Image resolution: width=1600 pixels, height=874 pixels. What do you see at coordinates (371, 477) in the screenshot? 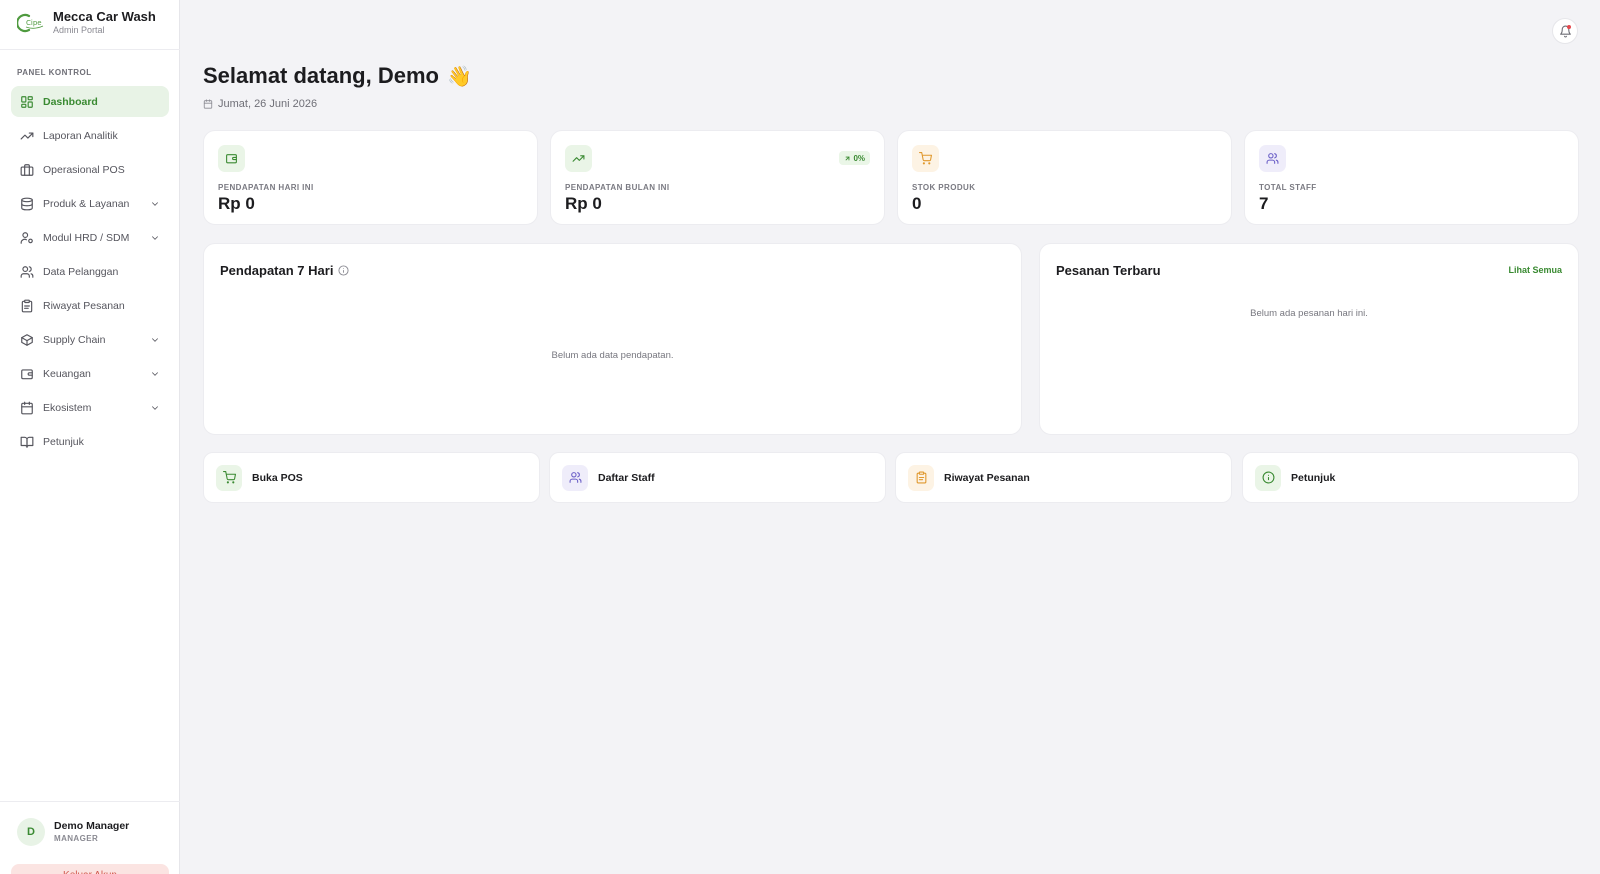
I see `quick-link-open-pos: Buka POS` at bounding box center [371, 477].